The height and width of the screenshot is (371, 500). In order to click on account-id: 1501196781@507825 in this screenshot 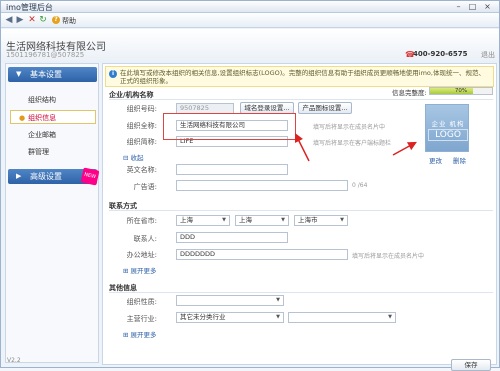, I will do `click(45, 55)`.